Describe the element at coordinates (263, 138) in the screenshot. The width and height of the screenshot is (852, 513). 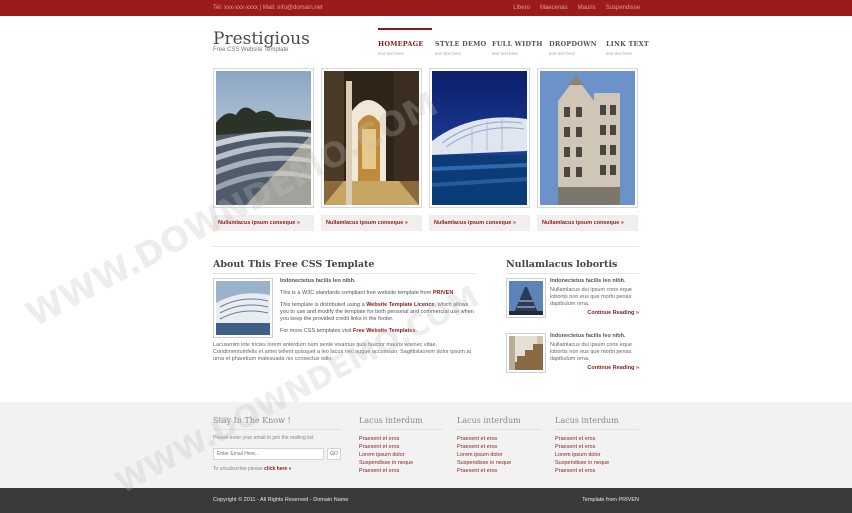
I see `gallery-image-stadium` at that location.